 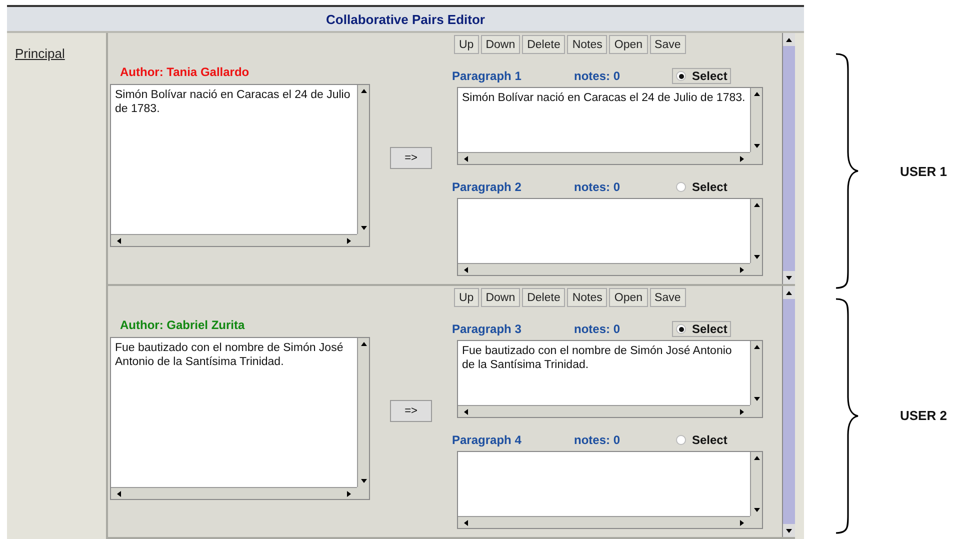 What do you see at coordinates (487, 329) in the screenshot?
I see `paragraph-title: Paragraph 3` at bounding box center [487, 329].